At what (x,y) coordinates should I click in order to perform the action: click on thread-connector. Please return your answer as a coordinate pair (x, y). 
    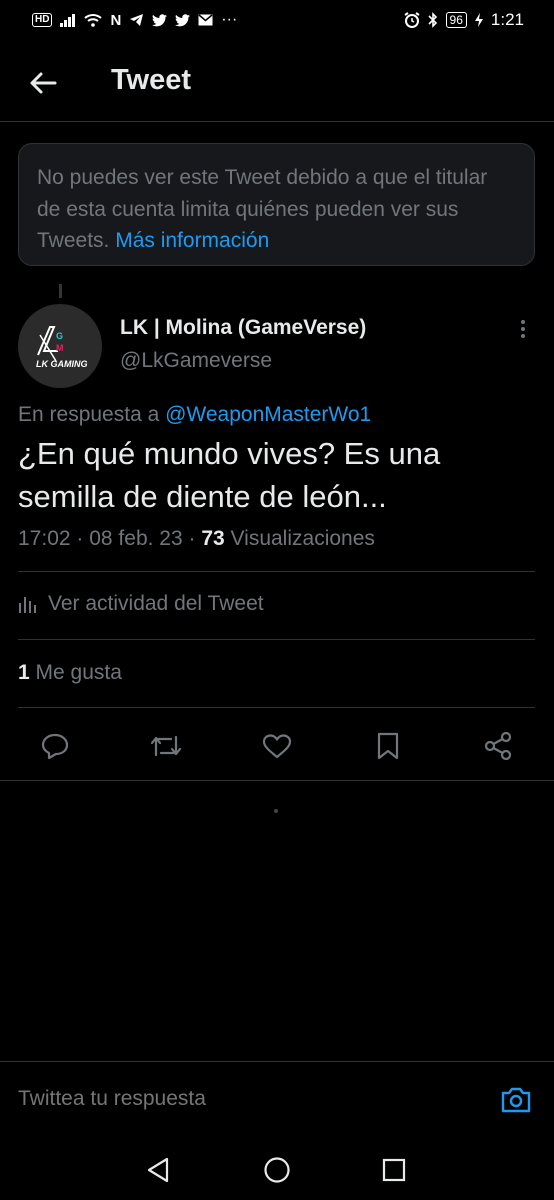
    Looking at the image, I should click on (60, 291).